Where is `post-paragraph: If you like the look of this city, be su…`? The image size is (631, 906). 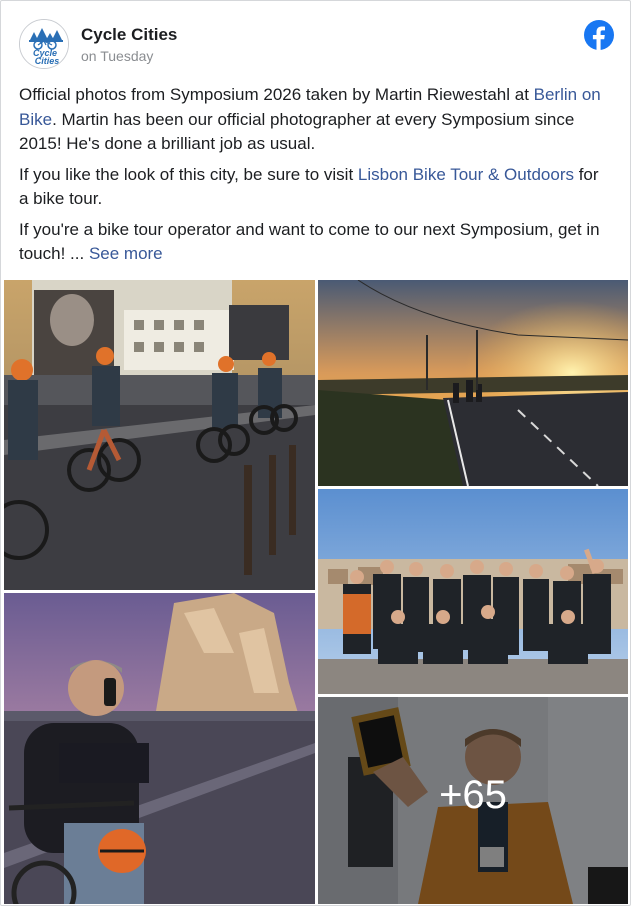
post-paragraph: If you like the look of this city, be su… is located at coordinates (314, 187).